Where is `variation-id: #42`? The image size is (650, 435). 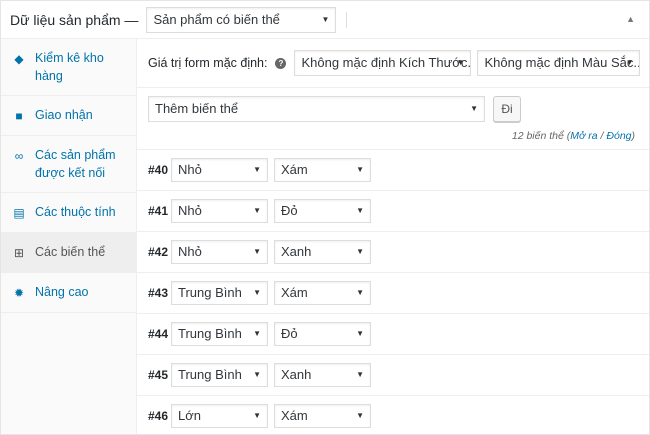 variation-id: #42 is located at coordinates (158, 252).